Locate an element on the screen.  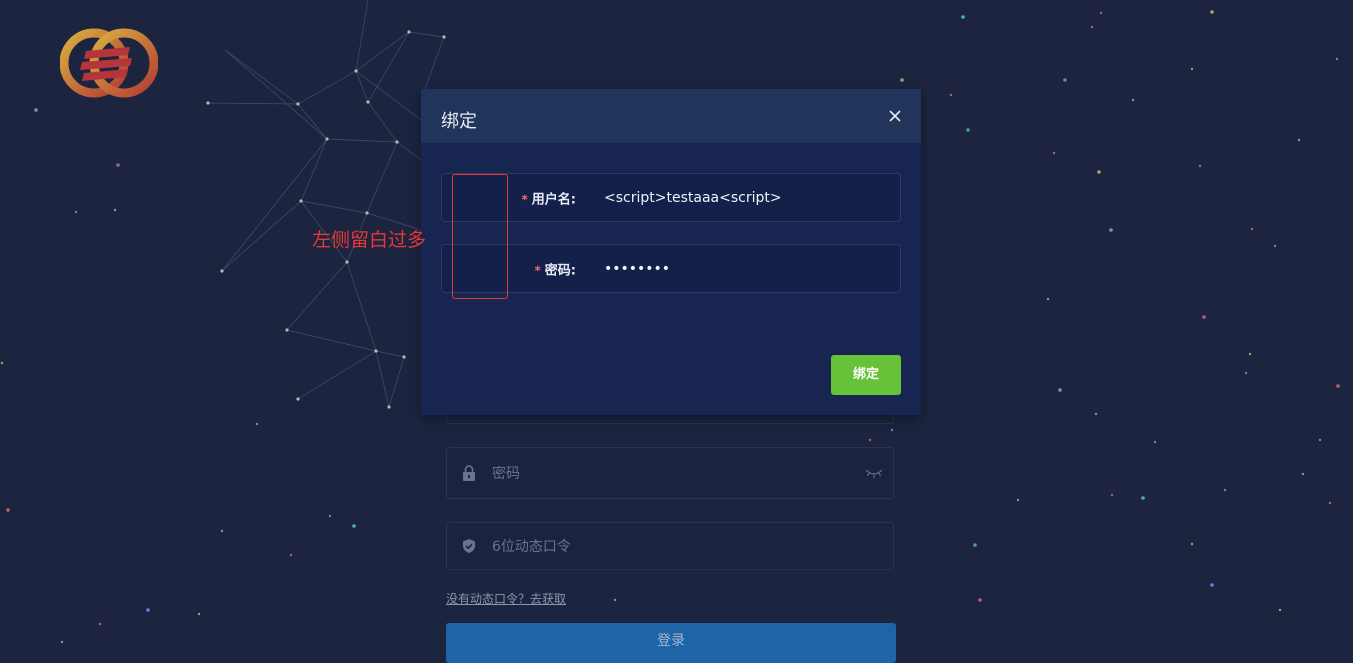
network-lines is located at coordinates (326, 204).